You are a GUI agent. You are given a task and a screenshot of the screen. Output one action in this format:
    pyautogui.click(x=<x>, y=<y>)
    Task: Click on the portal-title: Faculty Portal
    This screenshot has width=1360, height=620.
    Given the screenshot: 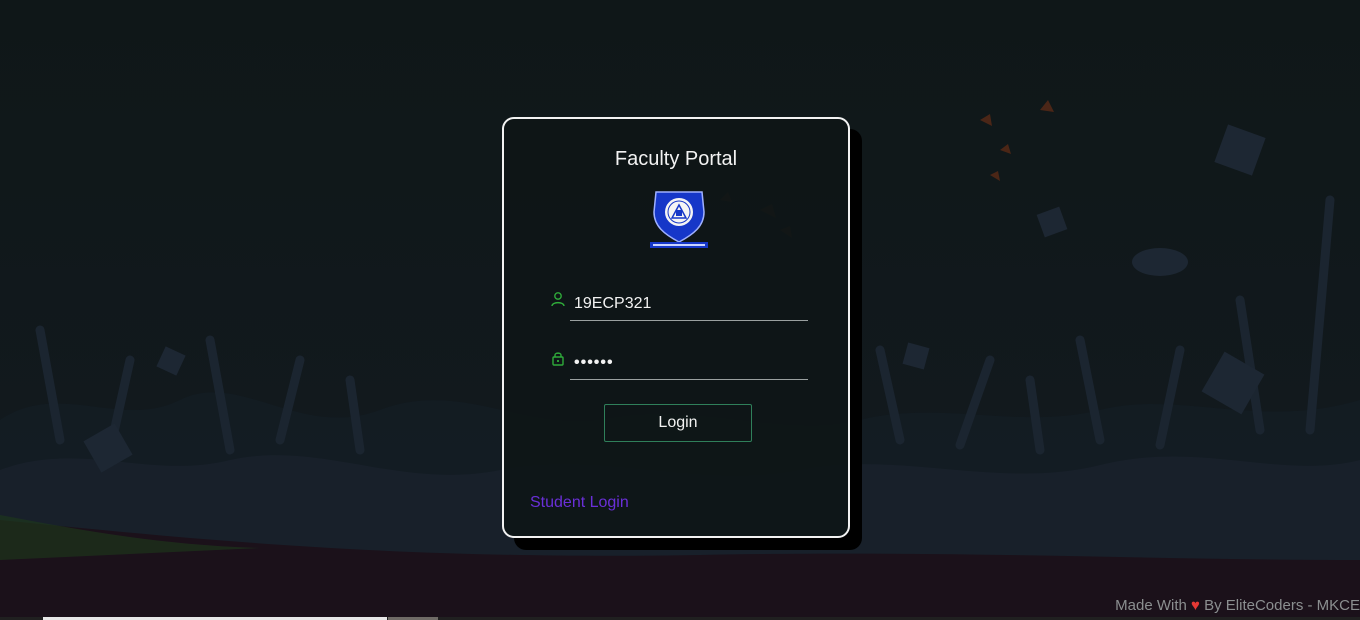 What is the action you would take?
    pyautogui.click(x=676, y=159)
    